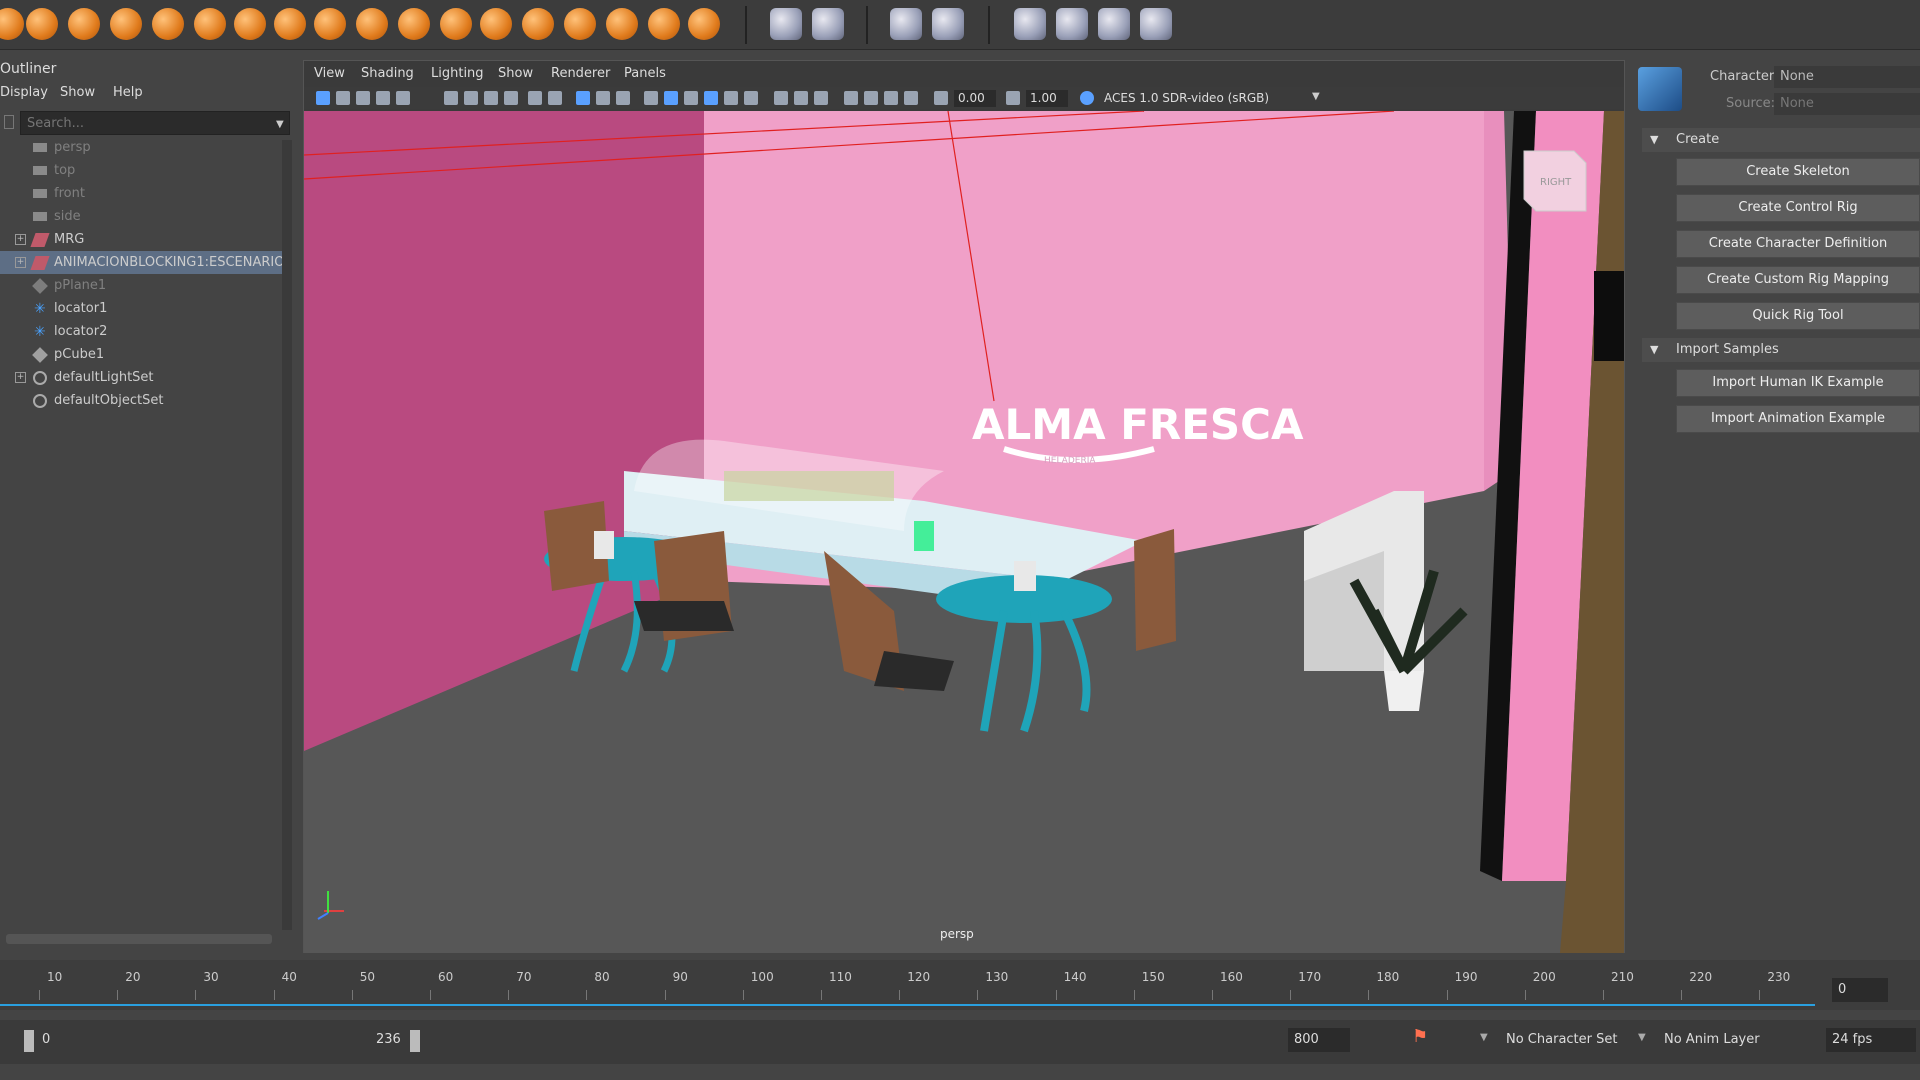 The width and height of the screenshot is (1920, 1080). What do you see at coordinates (828, 24) in the screenshot?
I see `grid-tool-icon` at bounding box center [828, 24].